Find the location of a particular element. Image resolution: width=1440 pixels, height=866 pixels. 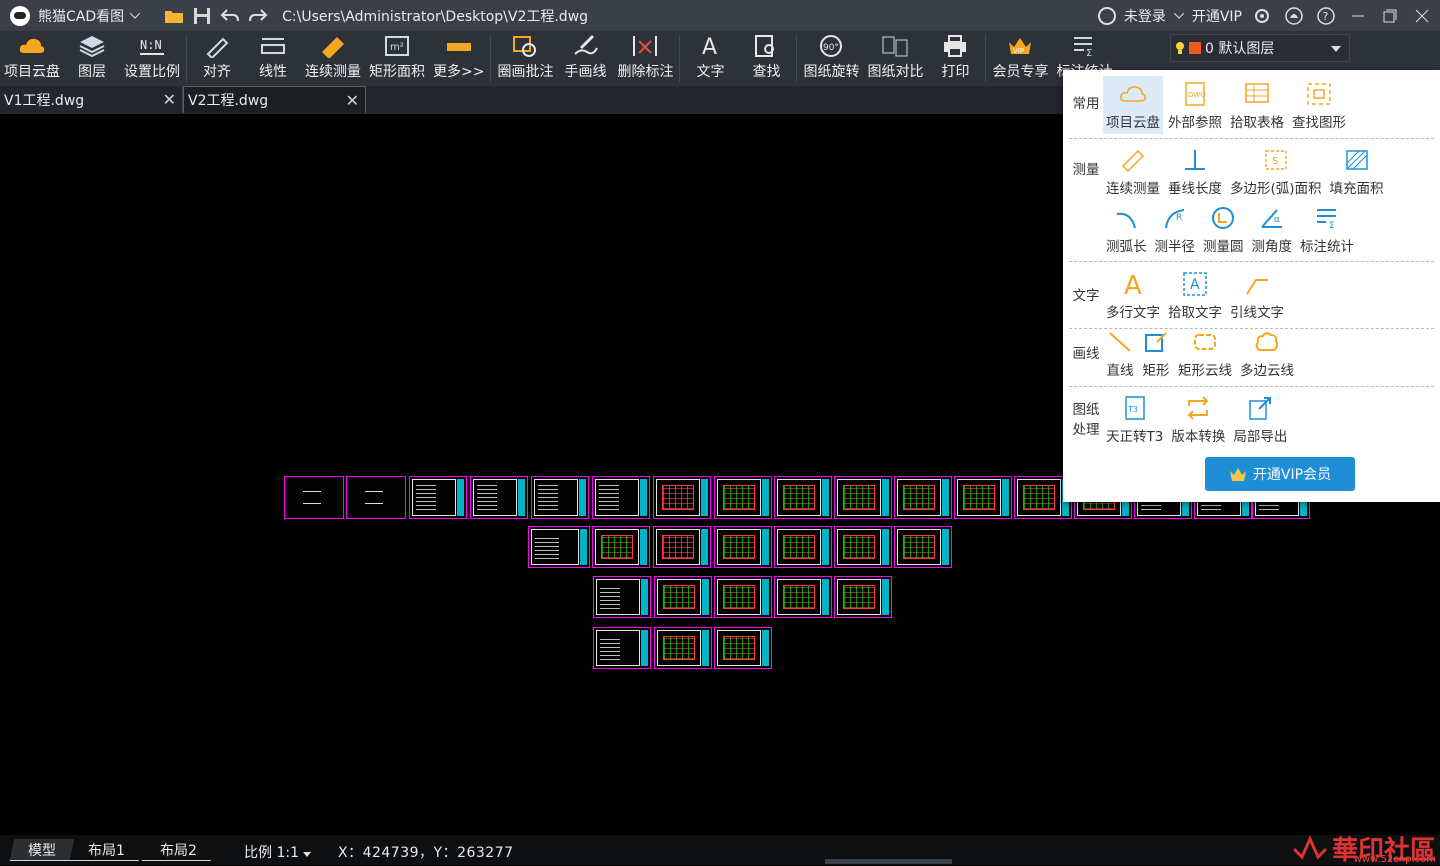

undo-icon is located at coordinates (230, 16).